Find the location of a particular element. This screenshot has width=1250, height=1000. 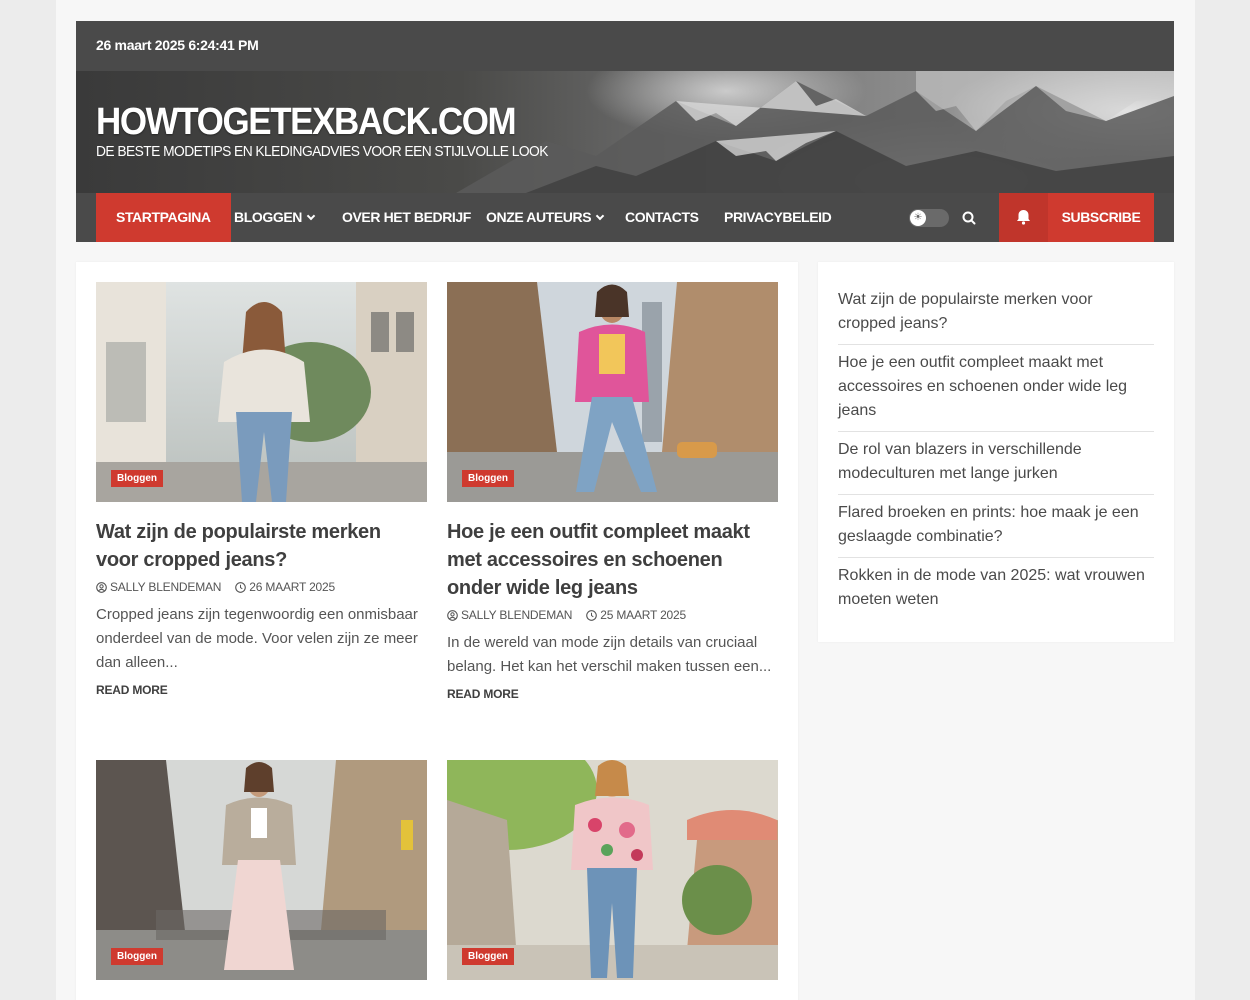

nav-item-over-het-bedrijf: OVER HET BEDRIJF is located at coordinates (406, 217).